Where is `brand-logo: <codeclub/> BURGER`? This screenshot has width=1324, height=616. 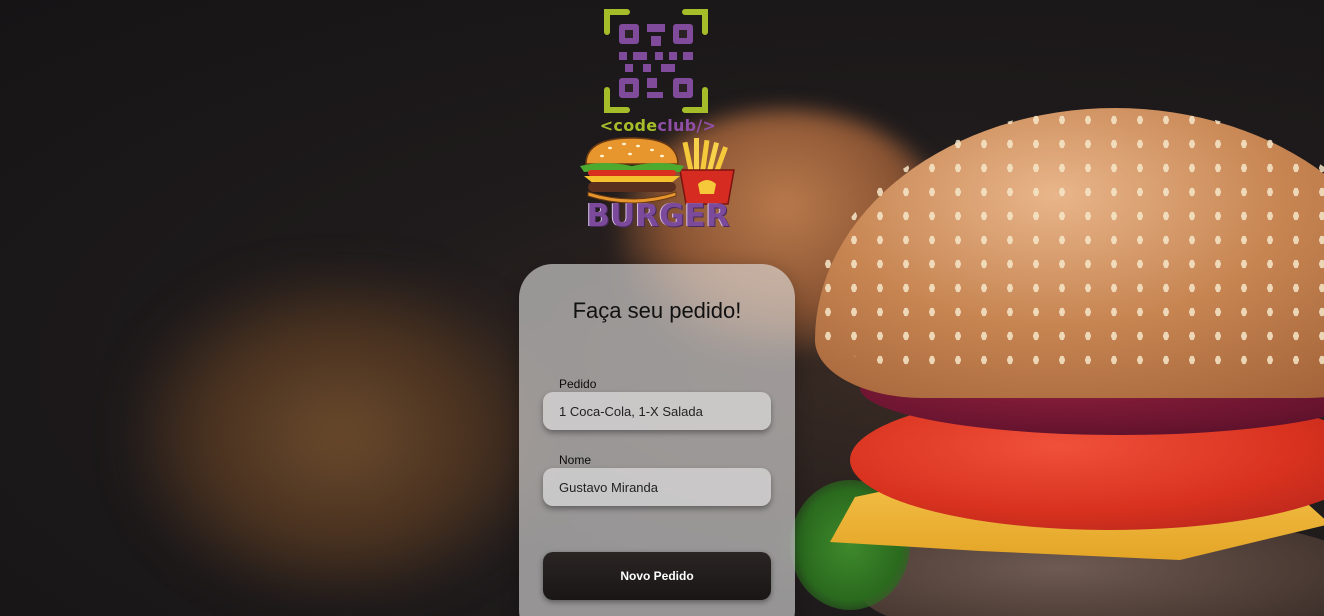
brand-logo: <codeclub/> BURGER is located at coordinates (658, 122).